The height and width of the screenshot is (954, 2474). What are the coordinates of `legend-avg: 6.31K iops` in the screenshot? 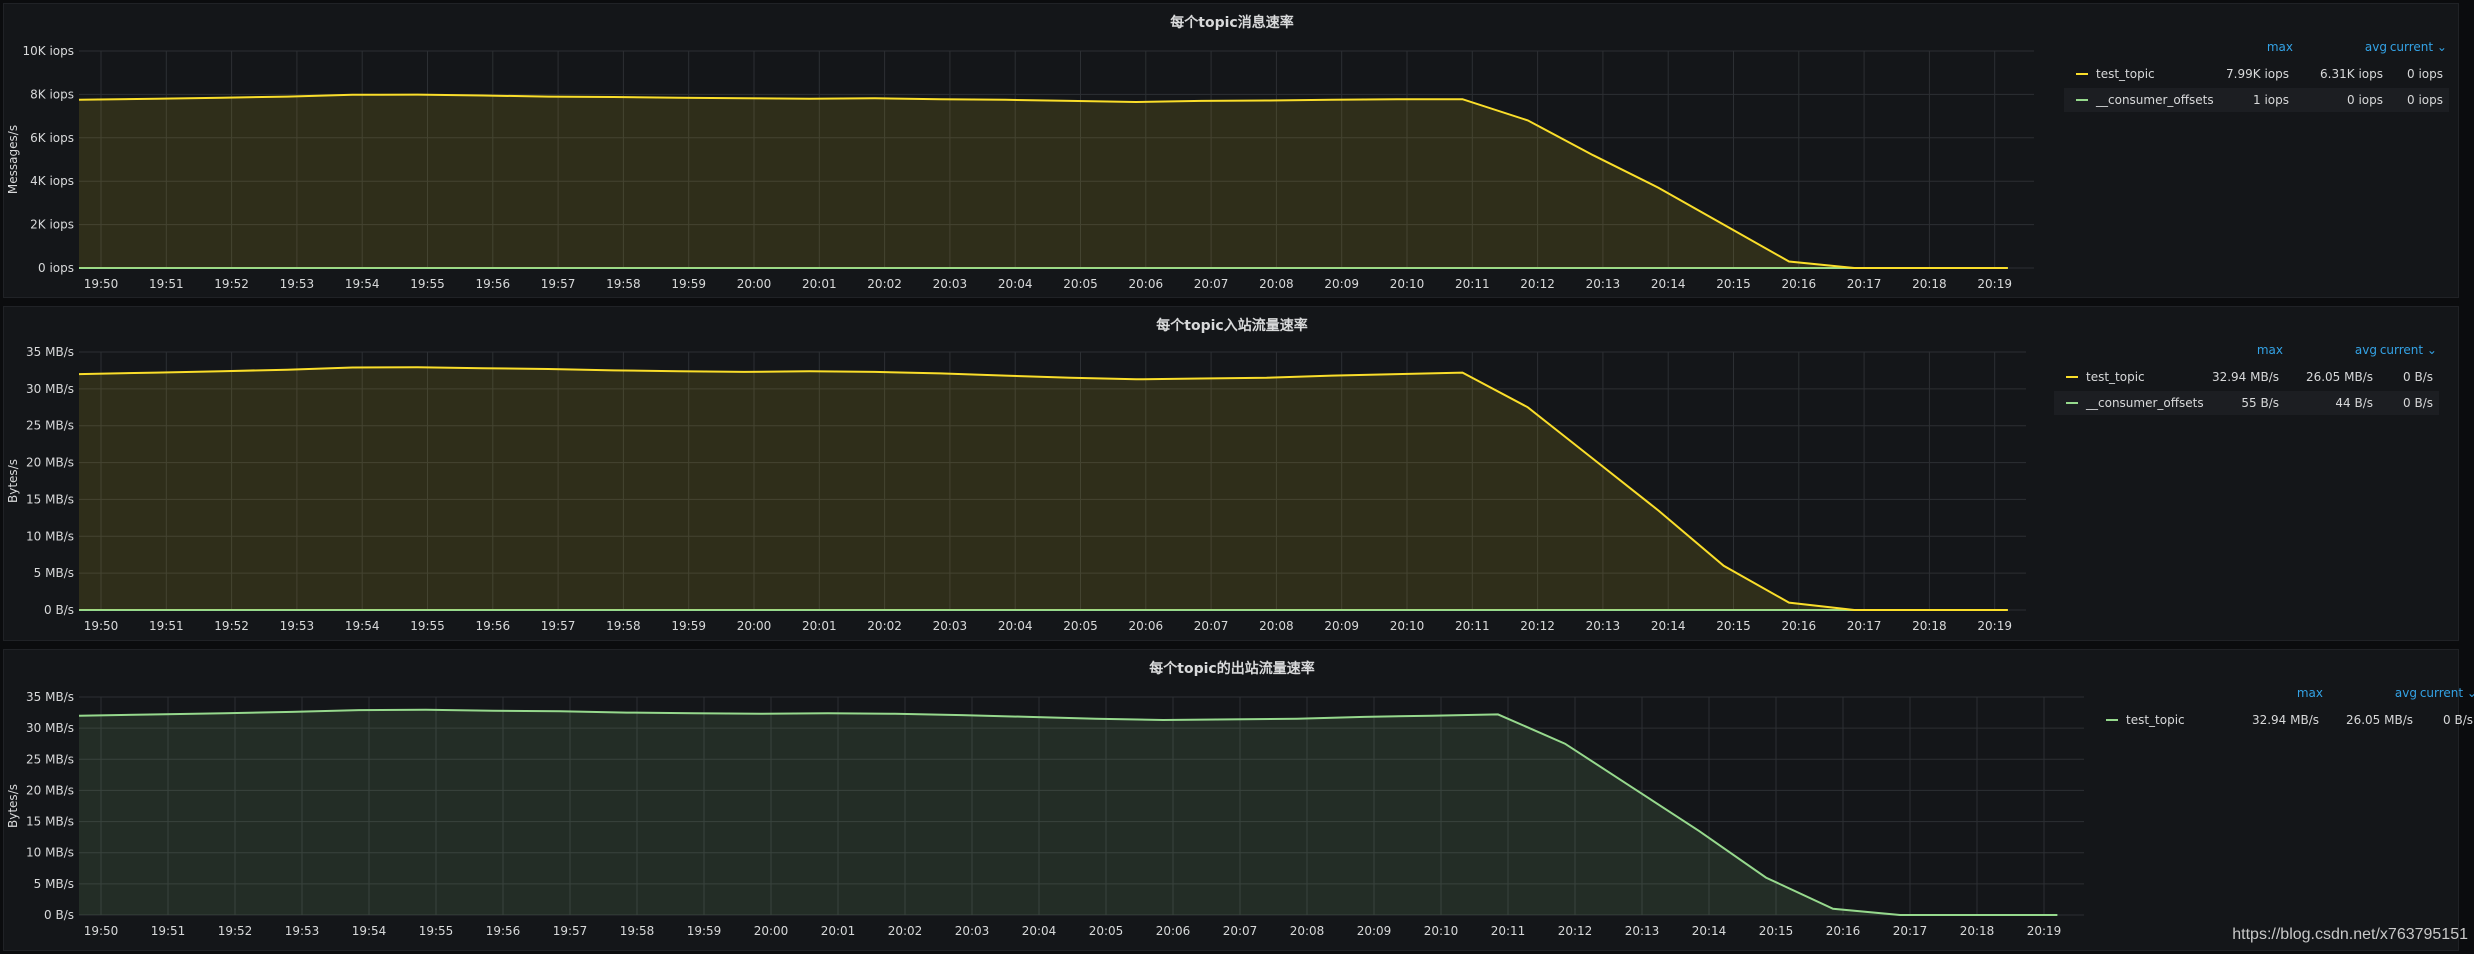 It's located at (2351, 74).